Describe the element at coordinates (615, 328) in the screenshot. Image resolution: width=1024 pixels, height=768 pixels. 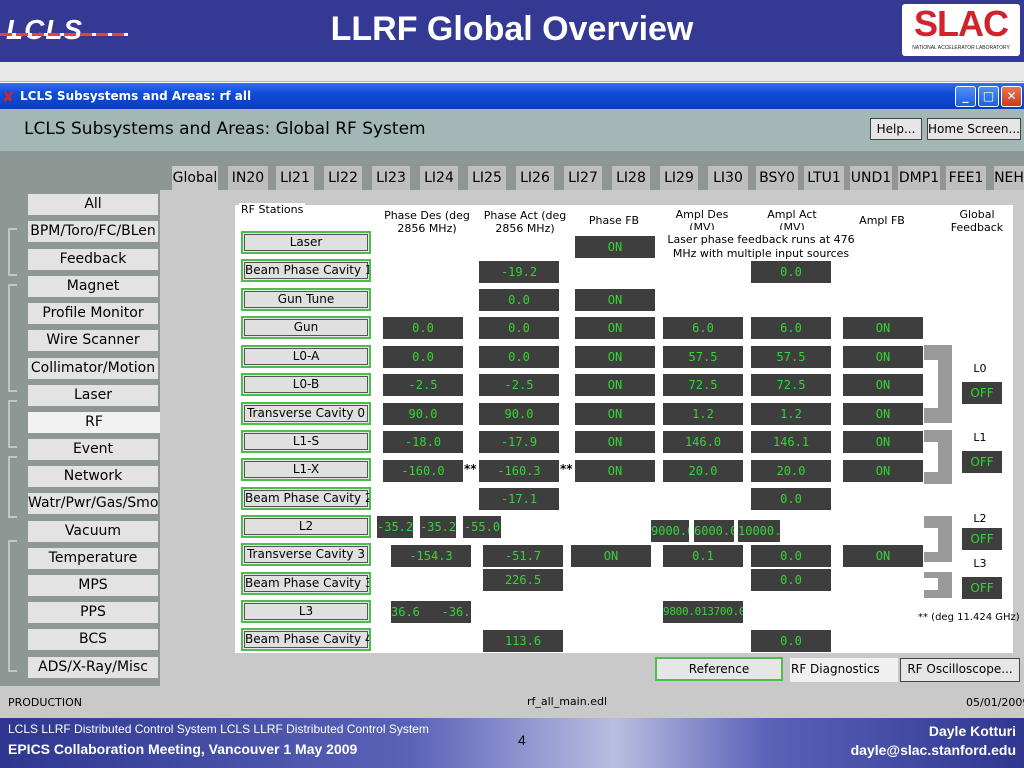
I see `gun-phase-fb: ON` at that location.